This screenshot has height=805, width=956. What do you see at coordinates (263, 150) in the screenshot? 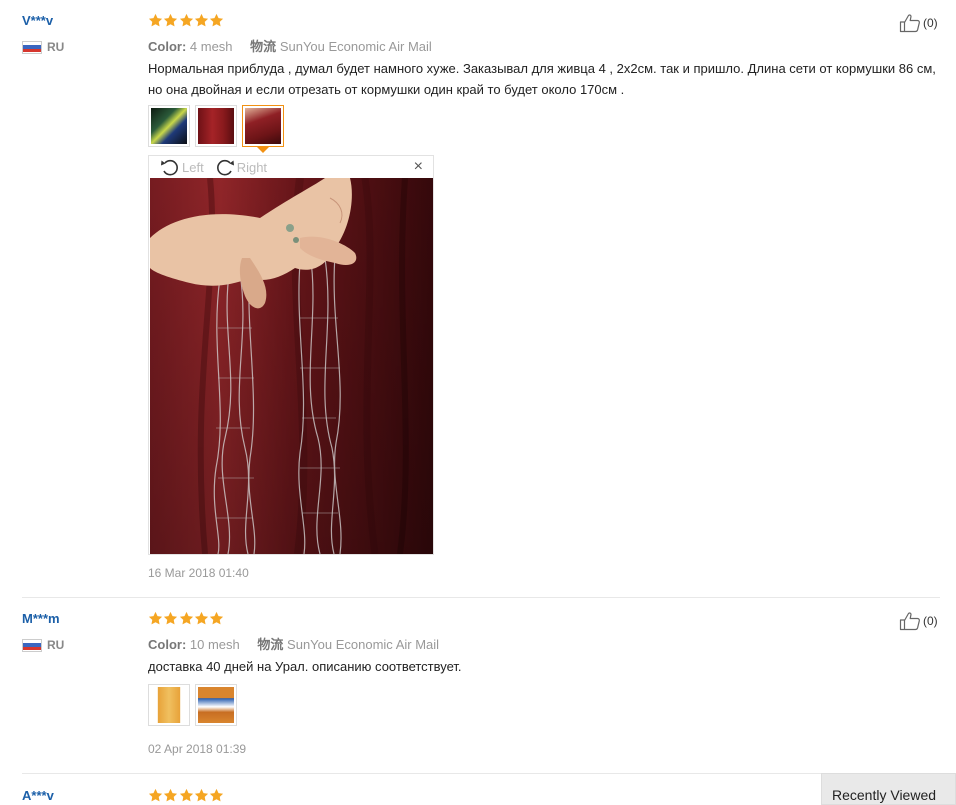
I see `active-thumbnail-caret` at bounding box center [263, 150].